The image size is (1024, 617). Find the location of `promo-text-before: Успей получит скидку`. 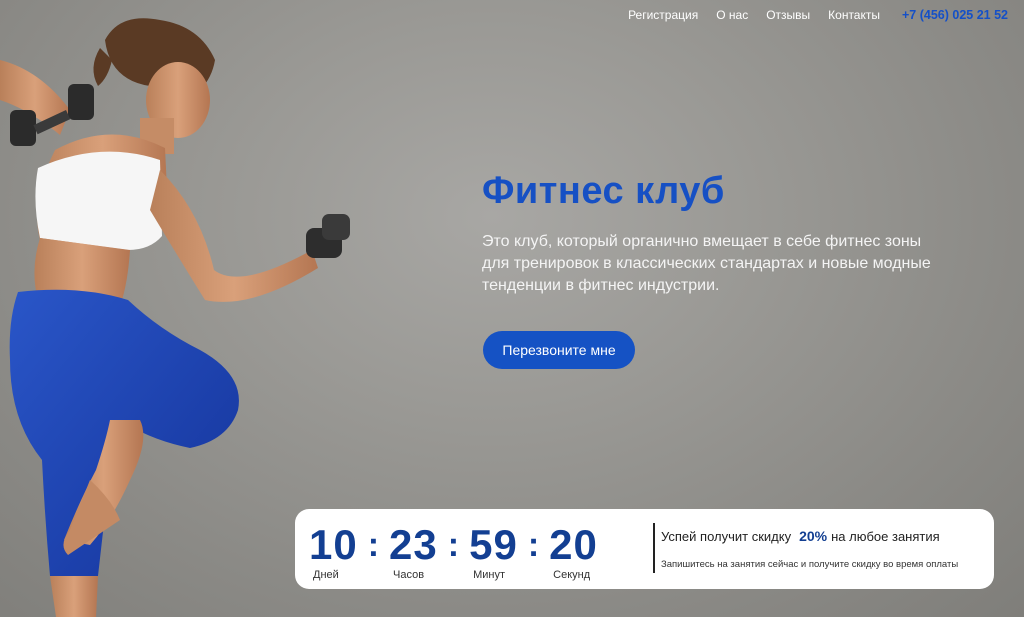

promo-text-before: Успей получит скидку is located at coordinates (726, 536).